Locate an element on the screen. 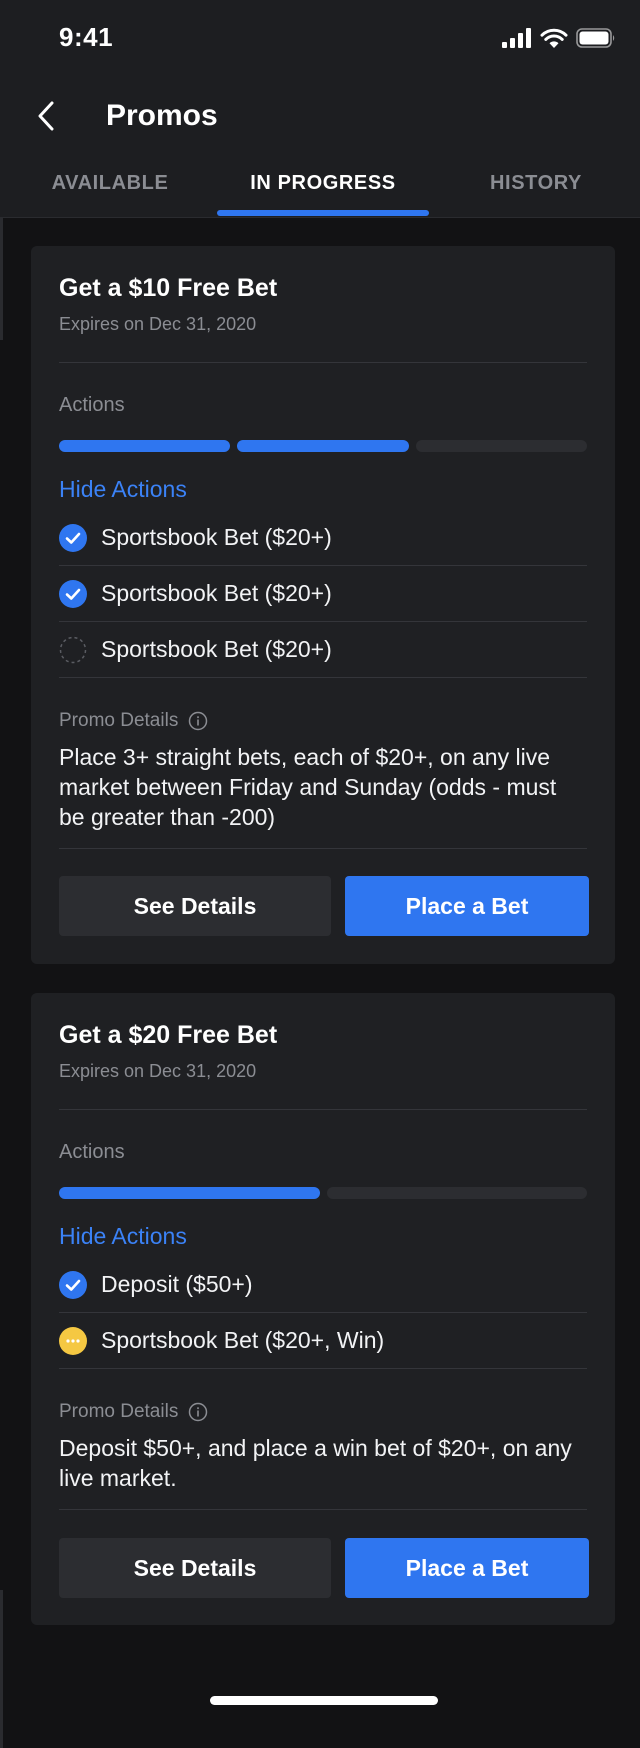 Image resolution: width=640 pixels, height=1748 pixels. edge-mark is located at coordinates (1, 1669).